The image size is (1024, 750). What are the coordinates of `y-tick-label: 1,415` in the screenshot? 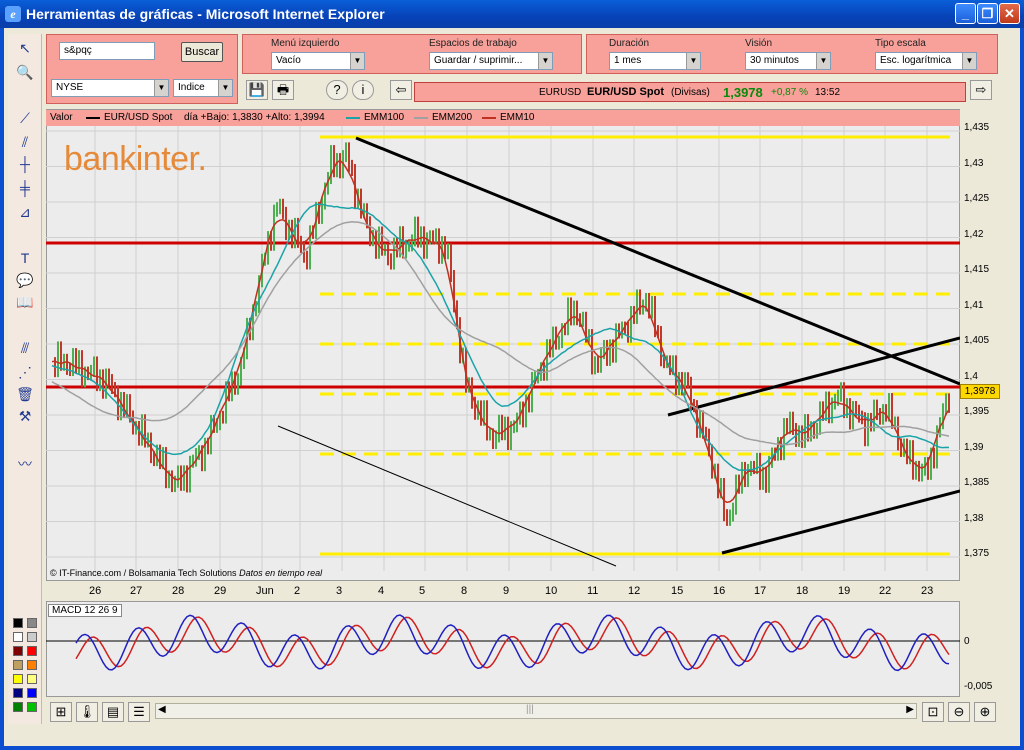 It's located at (977, 269).